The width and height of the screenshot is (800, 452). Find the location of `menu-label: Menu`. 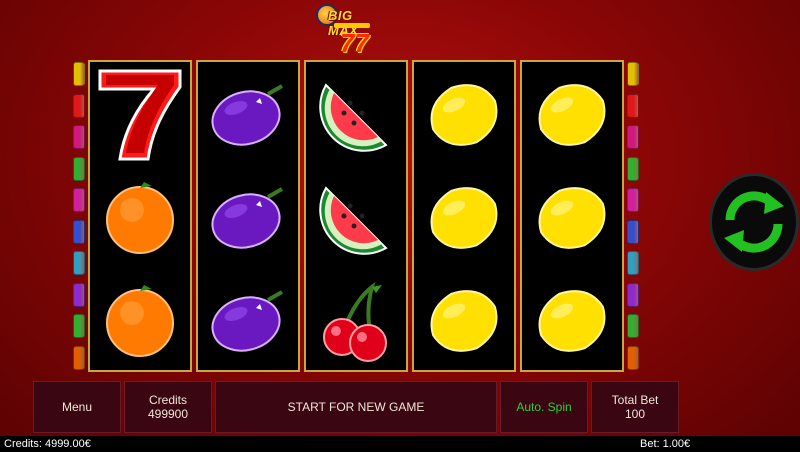

menu-label: Menu is located at coordinates (77, 407).